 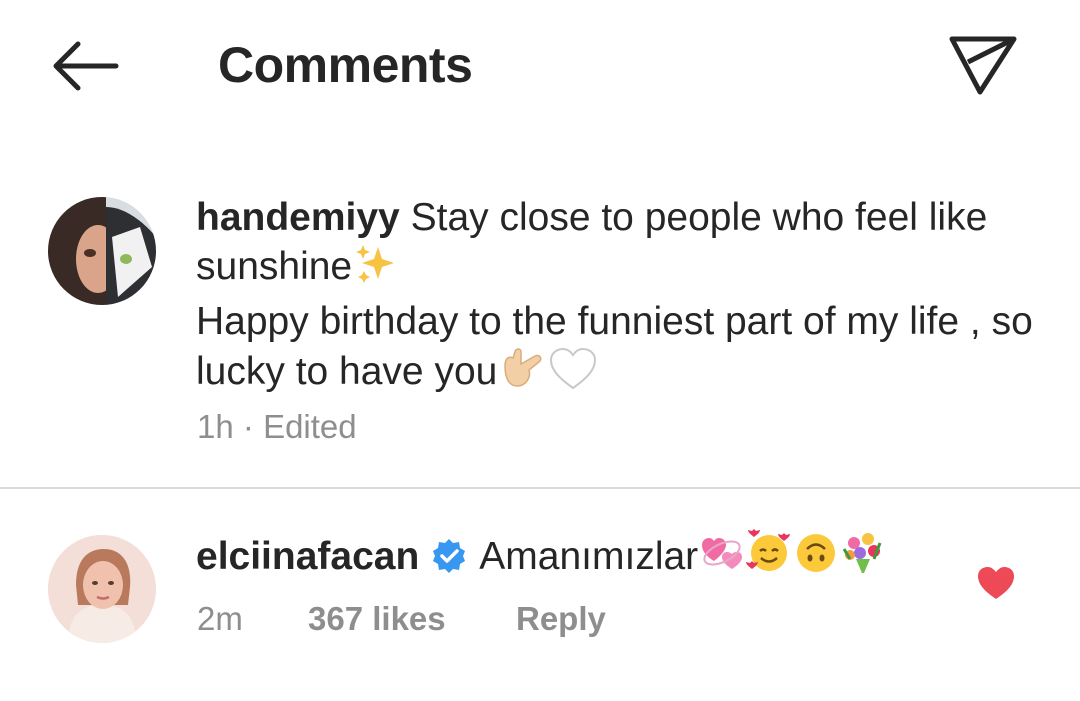 I want to click on comment-time: 2m, so click(x=220, y=618).